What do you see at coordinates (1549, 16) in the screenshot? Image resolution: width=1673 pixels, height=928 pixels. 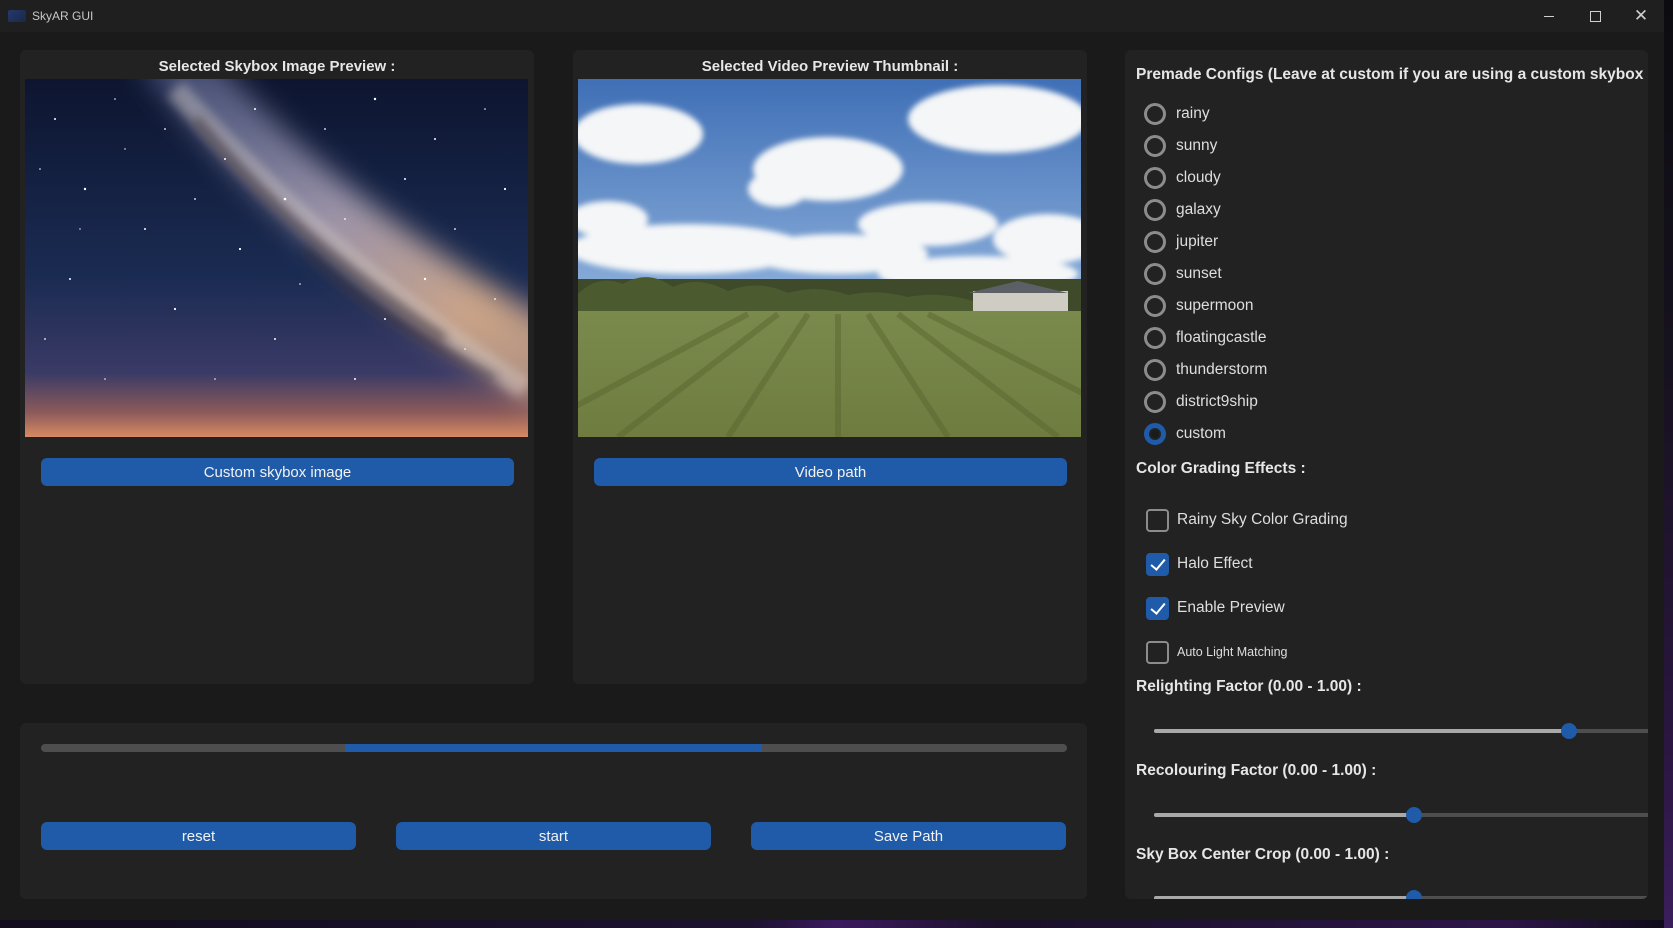 I see `minimize-button` at bounding box center [1549, 16].